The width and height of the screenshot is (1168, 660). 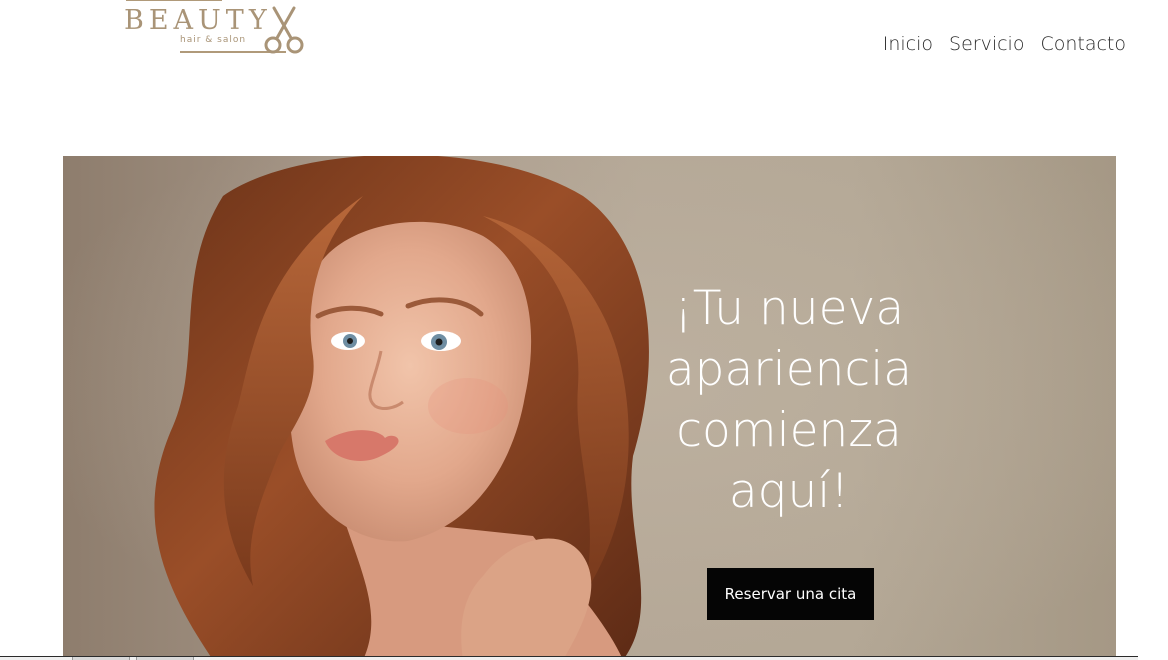 I want to click on hero-heading-line: aquí!, so click(x=789, y=491).